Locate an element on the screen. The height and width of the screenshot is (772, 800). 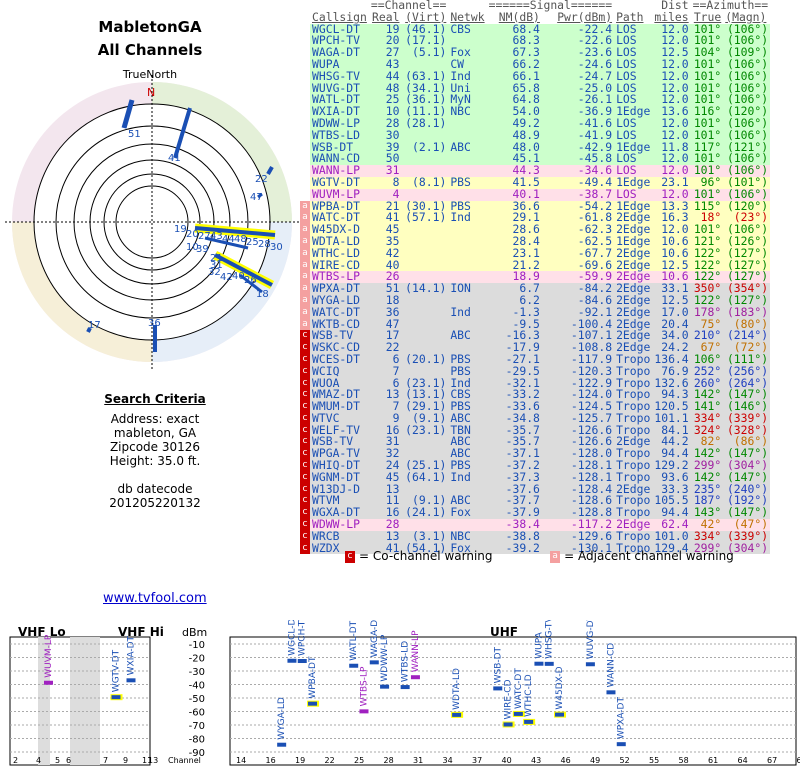
signal-bar-label: WPCH-TV is located at coordinates (303, 638).